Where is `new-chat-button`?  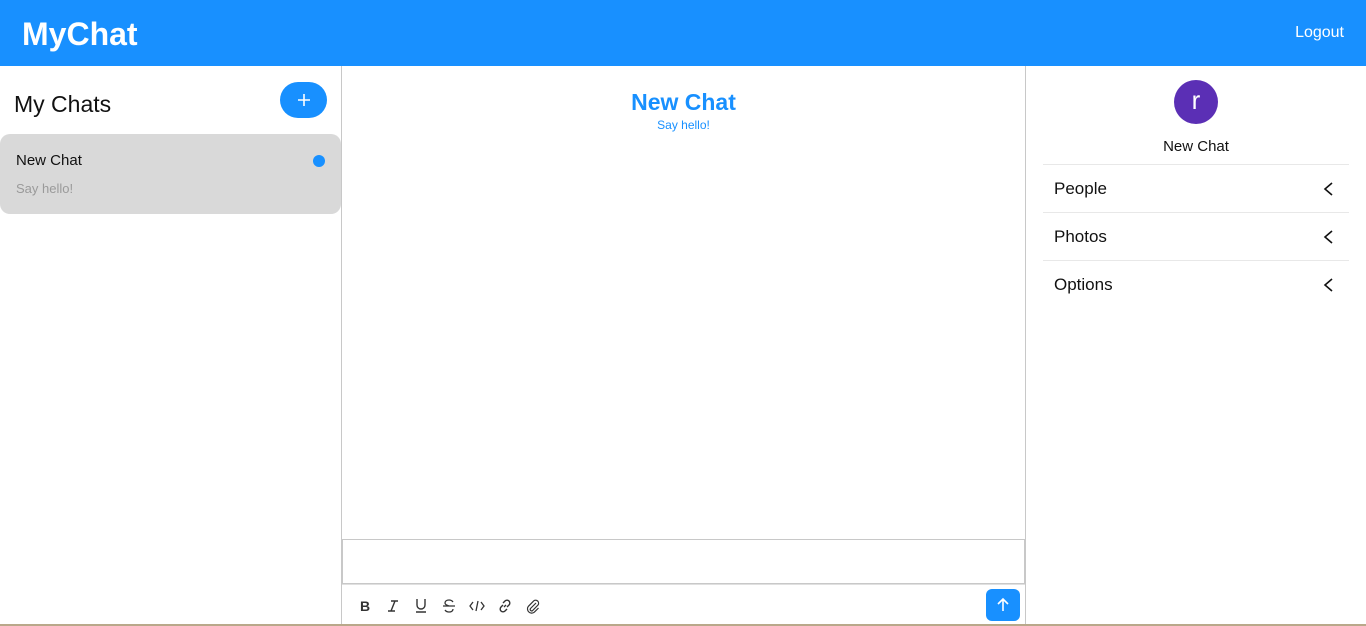 new-chat-button is located at coordinates (303, 100).